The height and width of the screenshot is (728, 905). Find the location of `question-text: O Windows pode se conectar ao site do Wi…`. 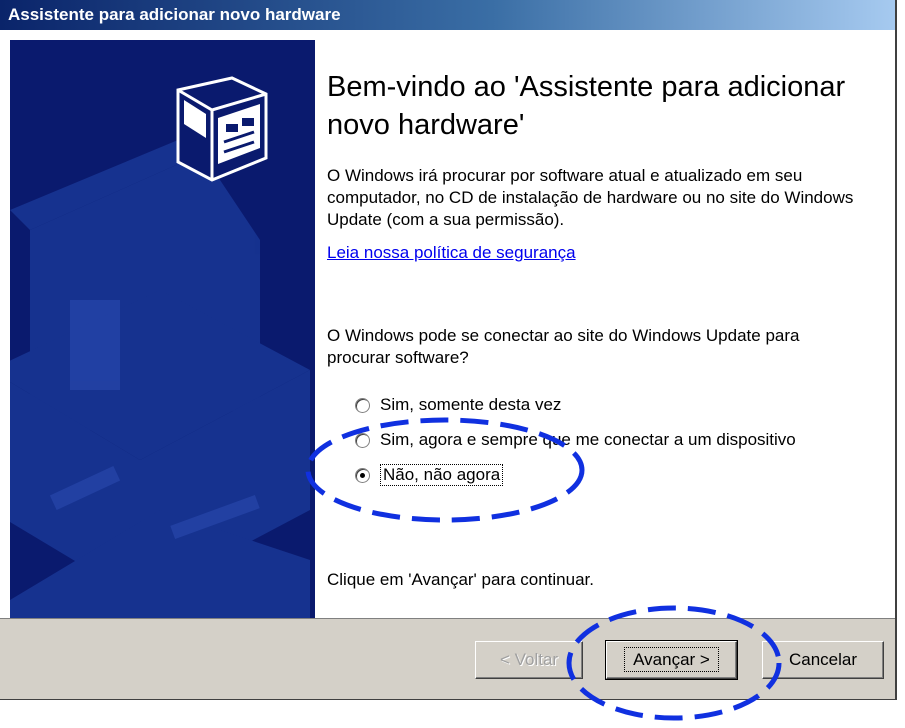

question-text: O Windows pode se conectar ao site do Wi… is located at coordinates (563, 346).